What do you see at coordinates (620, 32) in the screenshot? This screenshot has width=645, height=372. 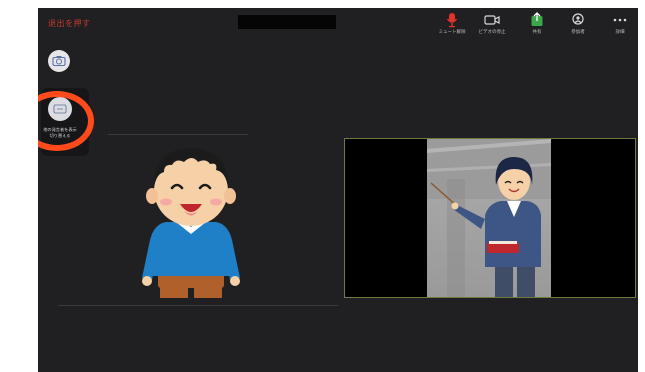 I see `more-label: 詳細` at bounding box center [620, 32].